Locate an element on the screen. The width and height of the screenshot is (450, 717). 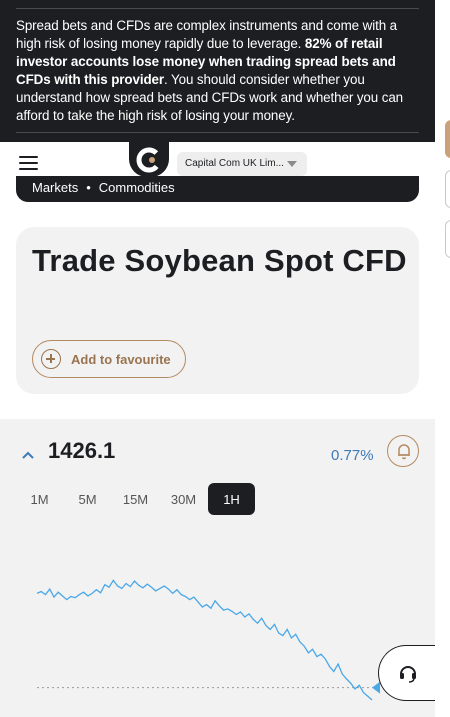
chevron-down-icon is located at coordinates (292, 164).